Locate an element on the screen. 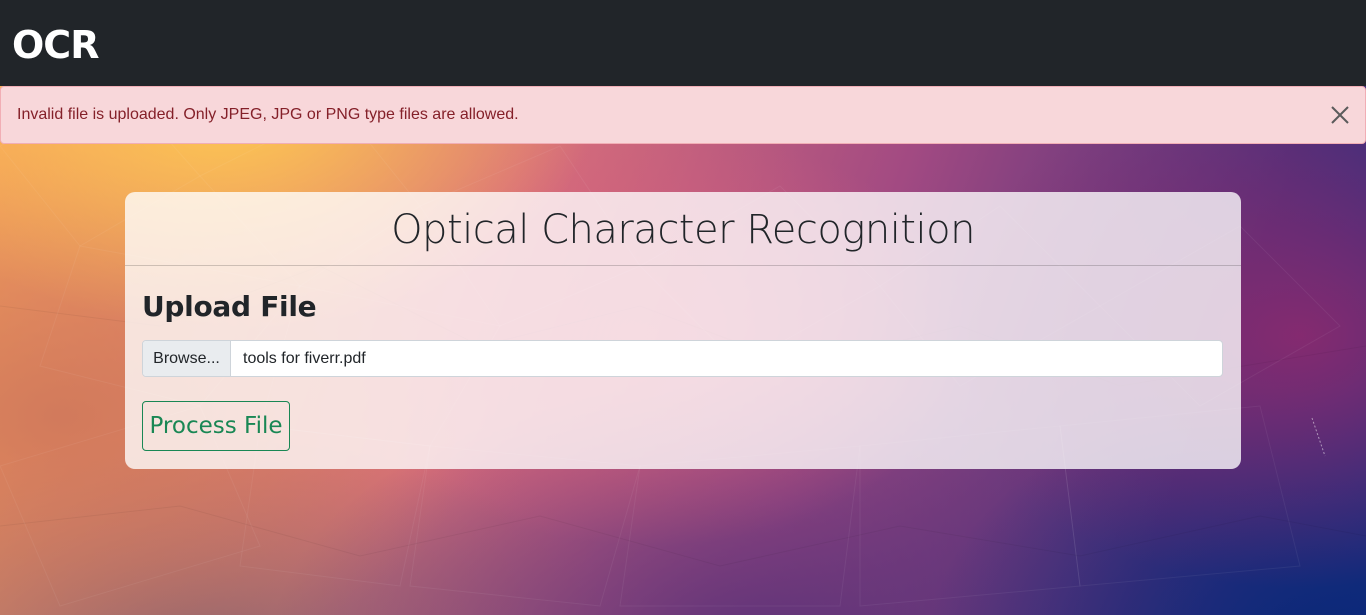  card-header: Optical Character Recognition is located at coordinates (683, 229).